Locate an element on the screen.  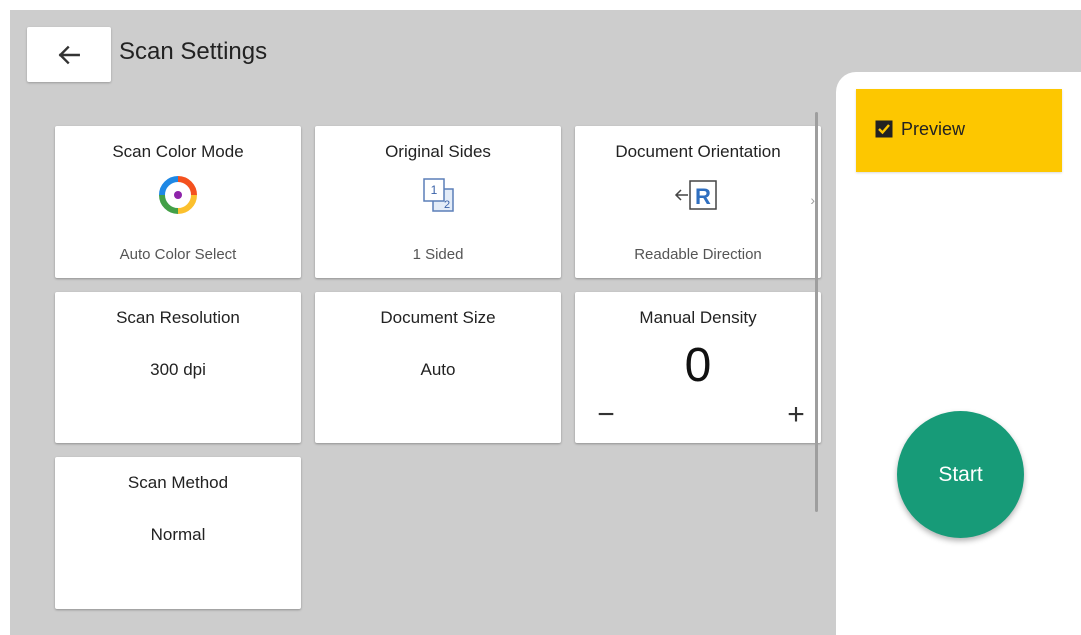
tile-title: Scan Resolution is located at coordinates (178, 317).